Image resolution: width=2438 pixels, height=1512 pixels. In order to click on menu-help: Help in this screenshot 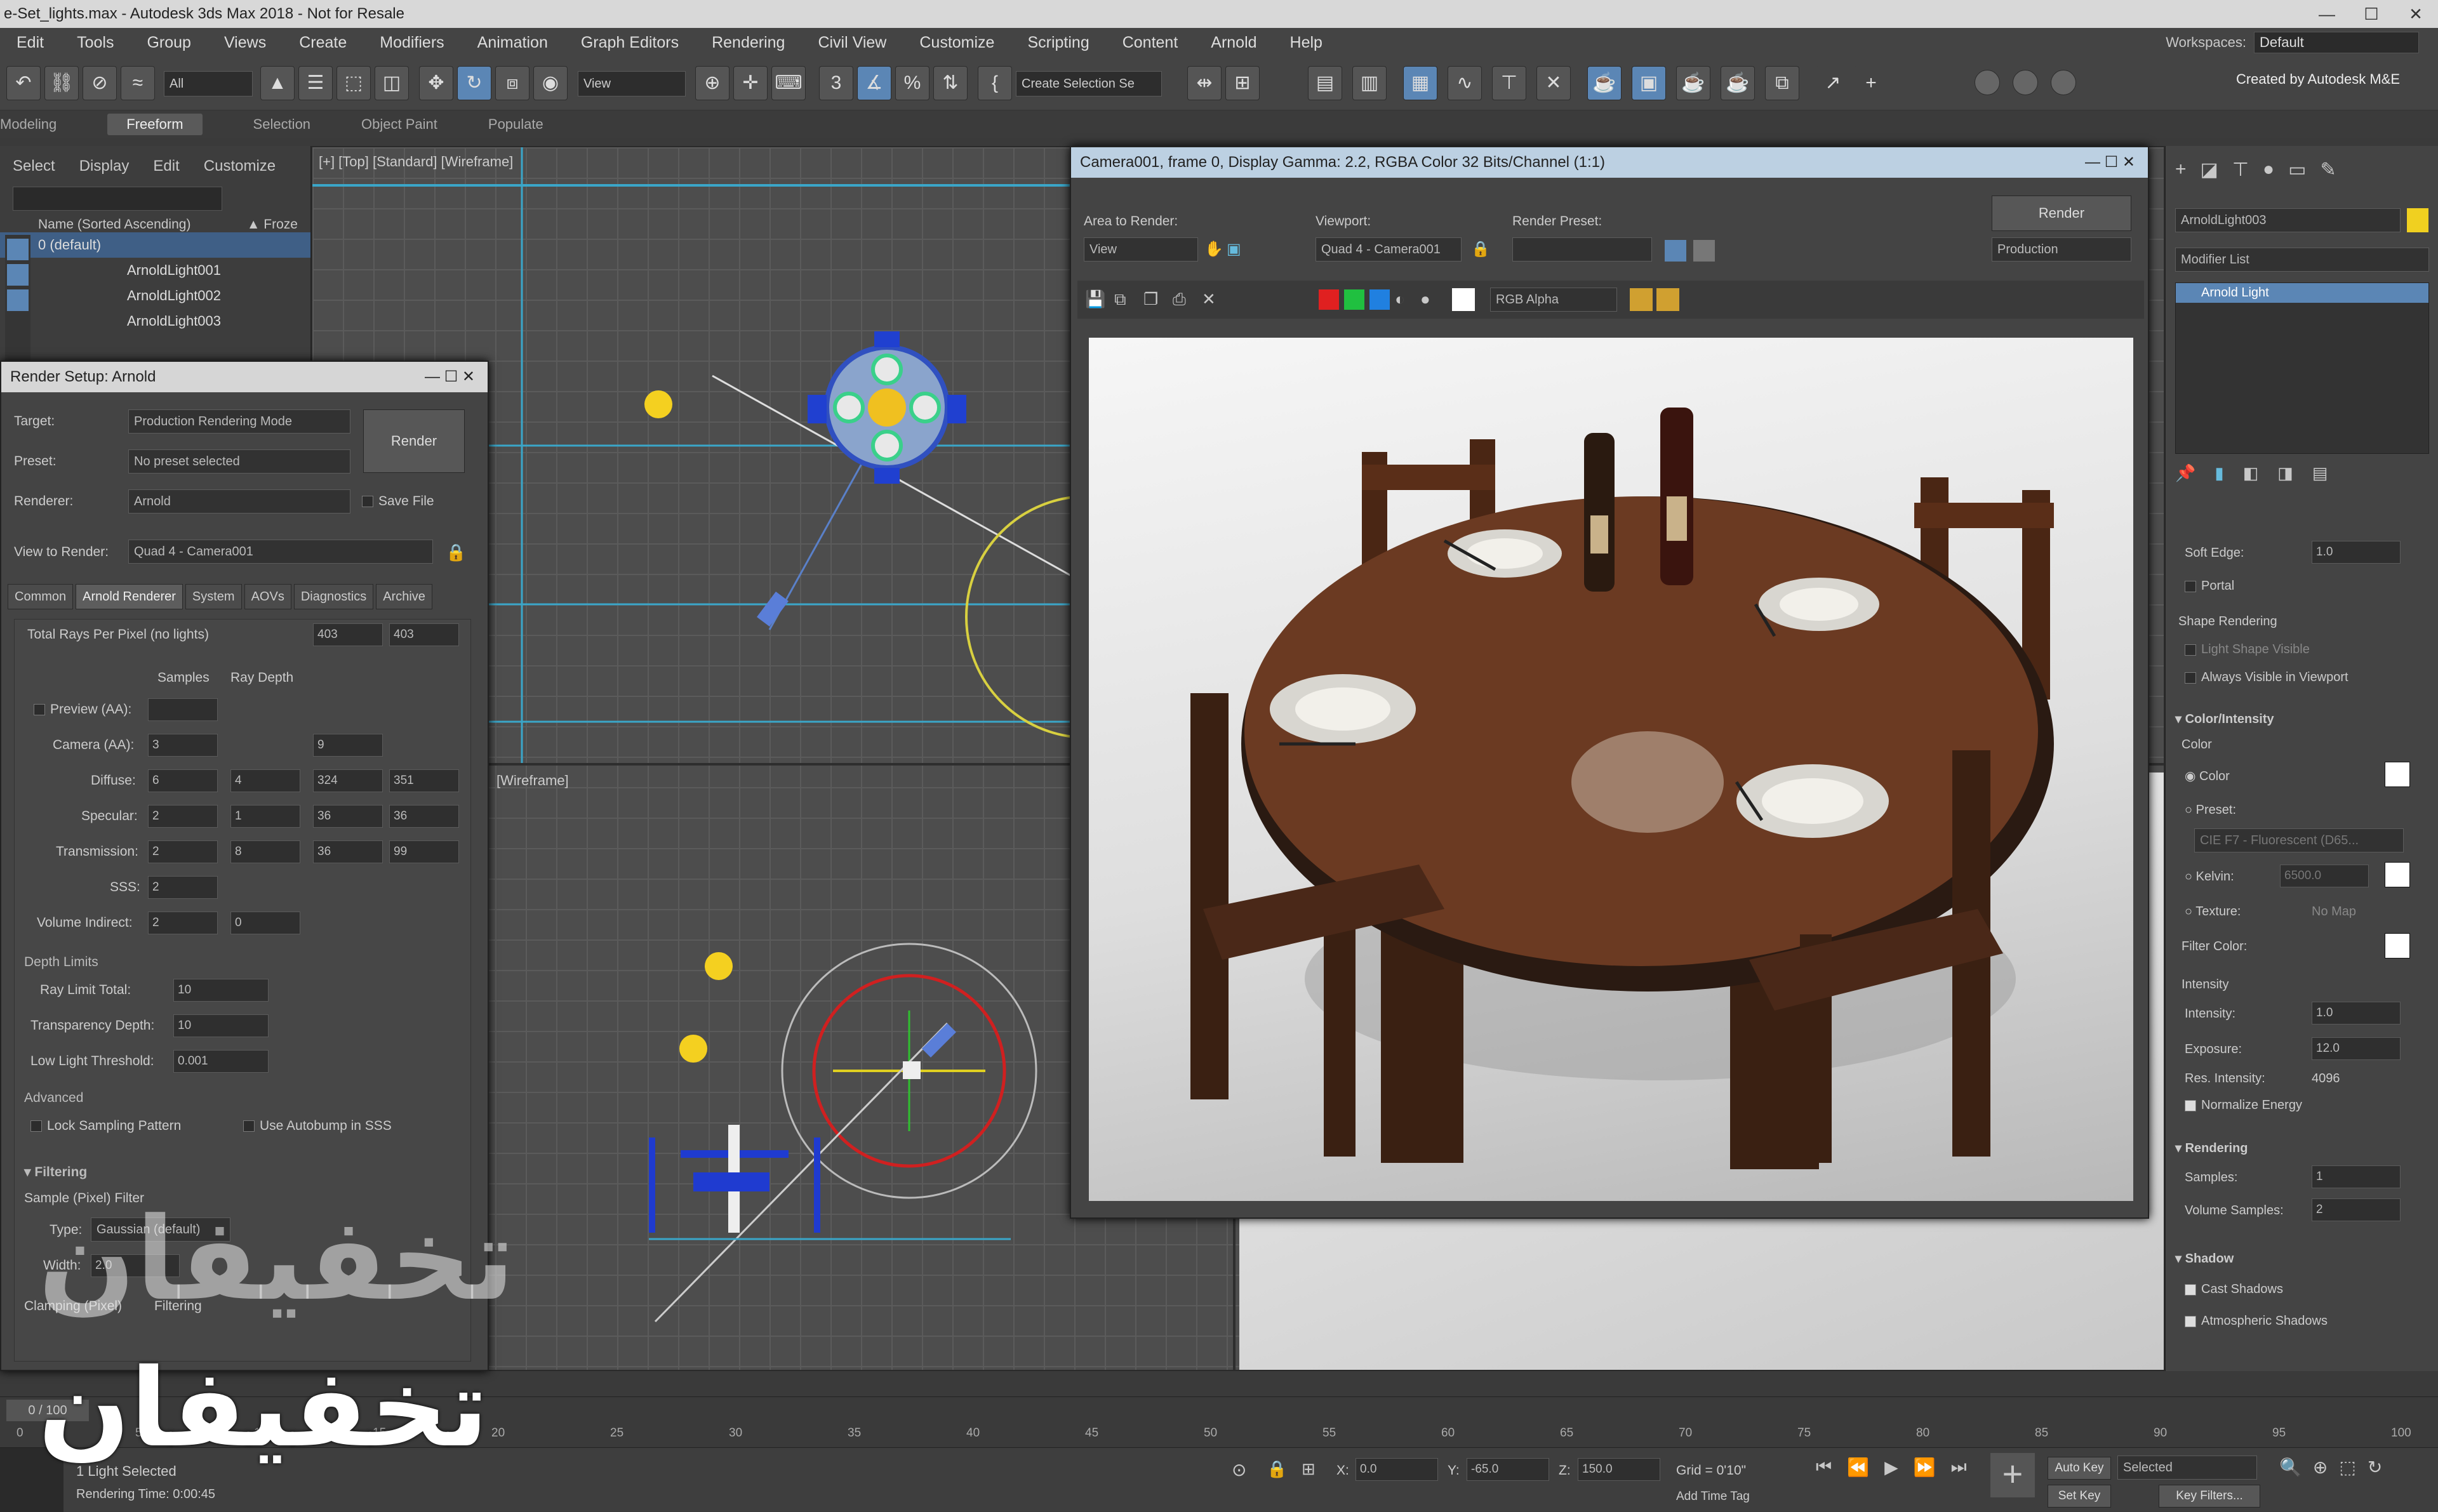, I will do `click(1306, 43)`.